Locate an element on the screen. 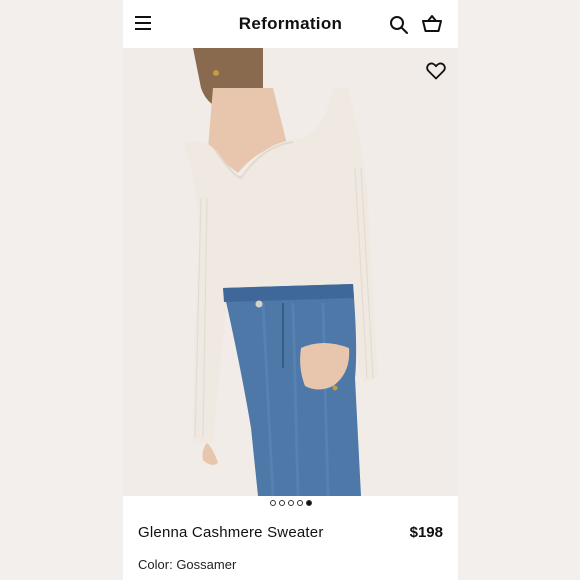  carousel-indicator is located at coordinates (290, 505).